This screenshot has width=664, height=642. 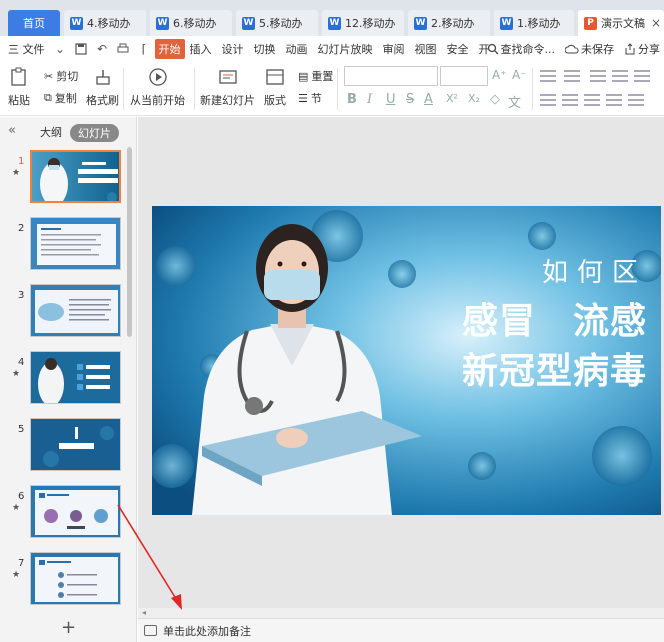 What do you see at coordinates (630, 49) in the screenshot?
I see `share-icon` at bounding box center [630, 49].